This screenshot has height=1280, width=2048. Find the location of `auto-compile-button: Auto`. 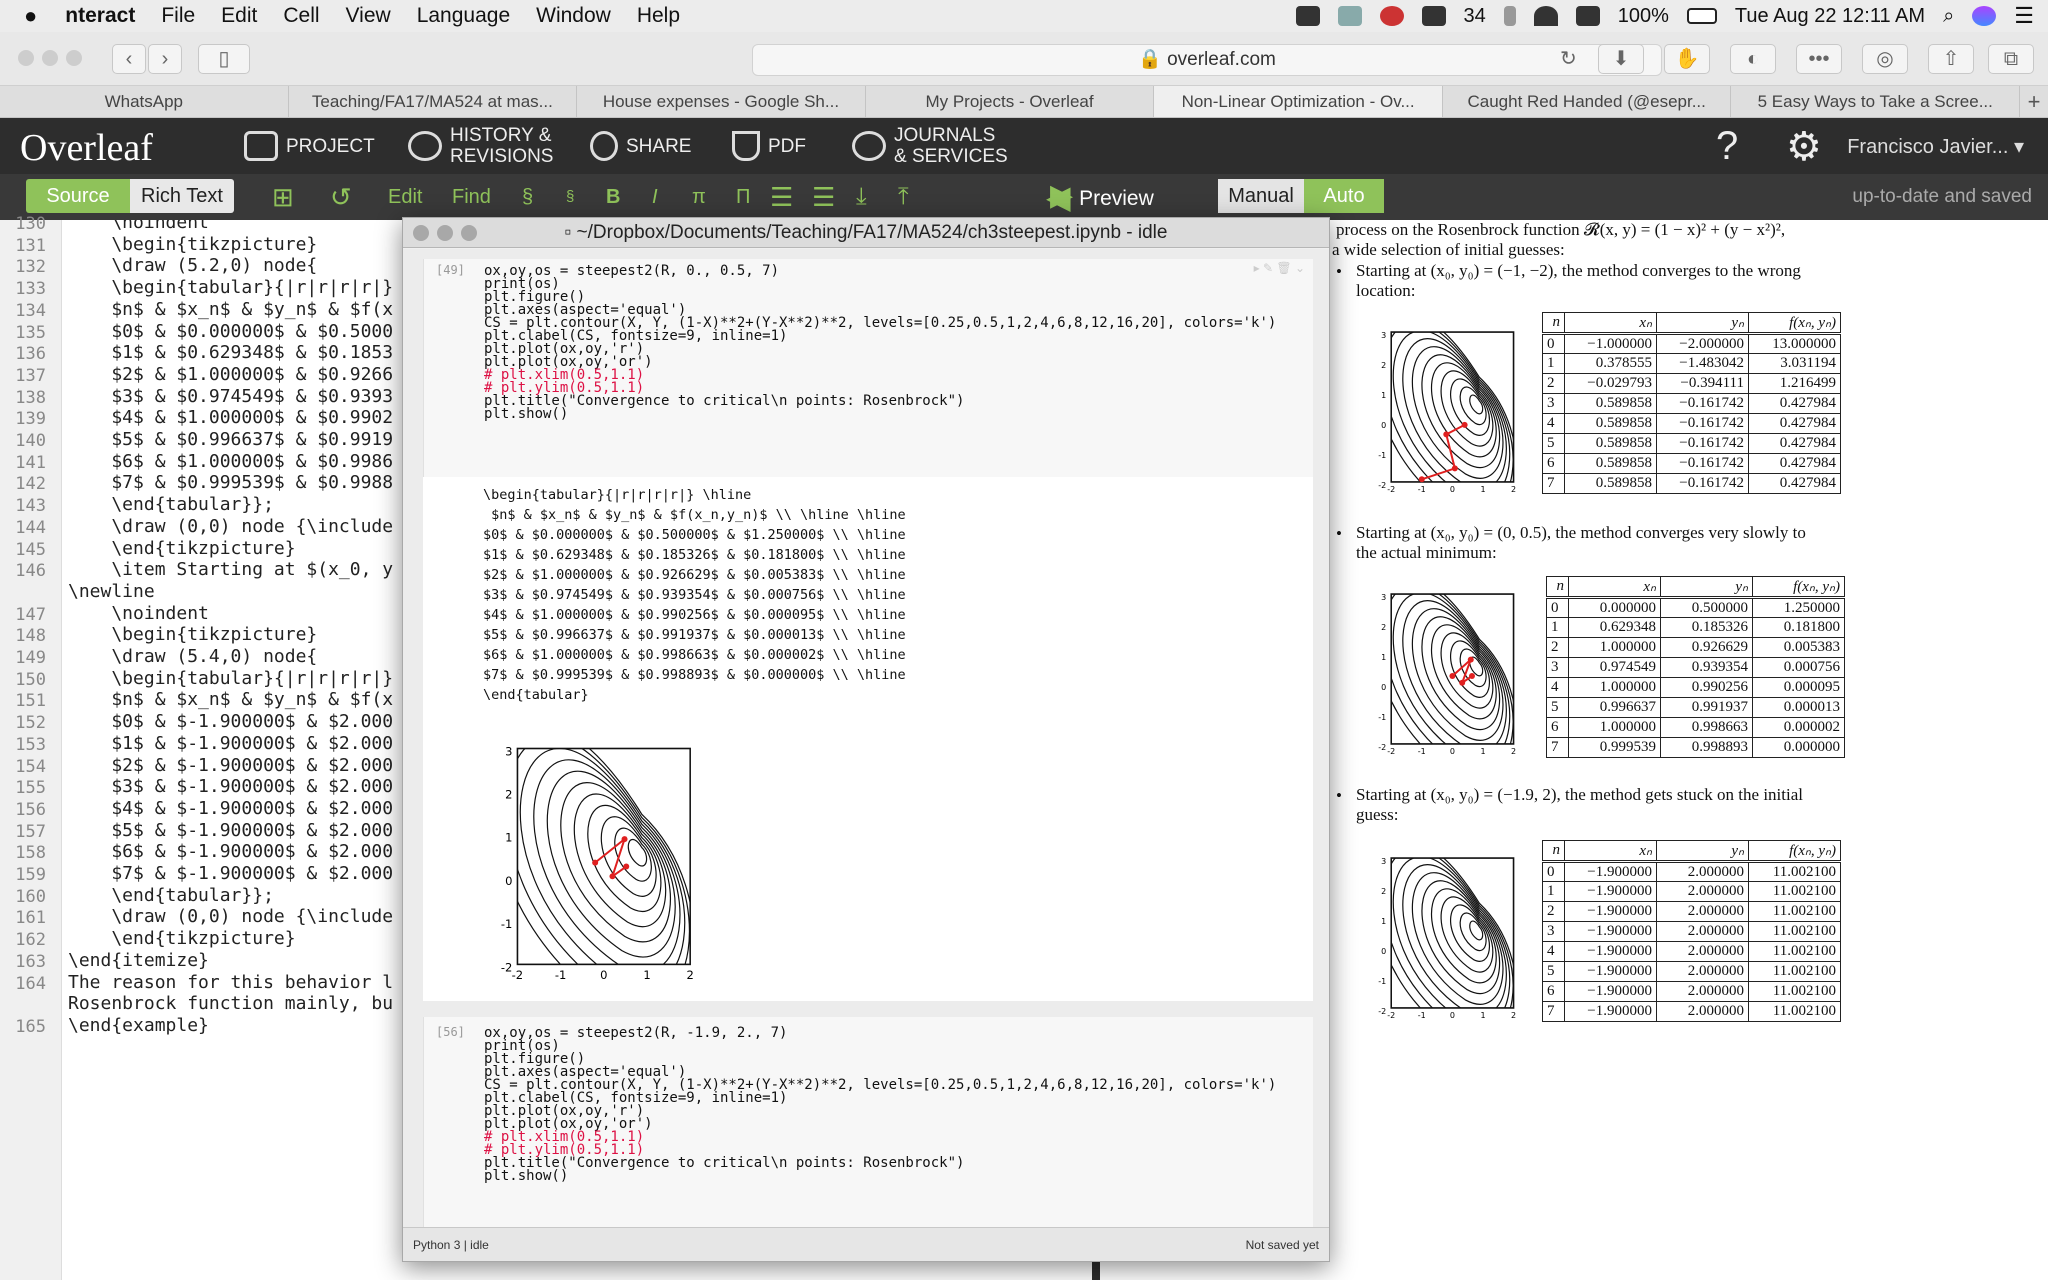

auto-compile-button: Auto is located at coordinates (1344, 196).